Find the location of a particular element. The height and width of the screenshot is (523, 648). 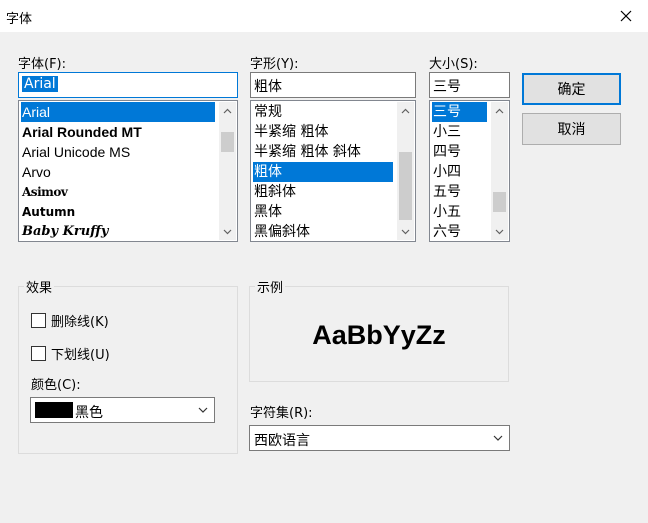

color-select-value: 黑色 is located at coordinates (89, 413).